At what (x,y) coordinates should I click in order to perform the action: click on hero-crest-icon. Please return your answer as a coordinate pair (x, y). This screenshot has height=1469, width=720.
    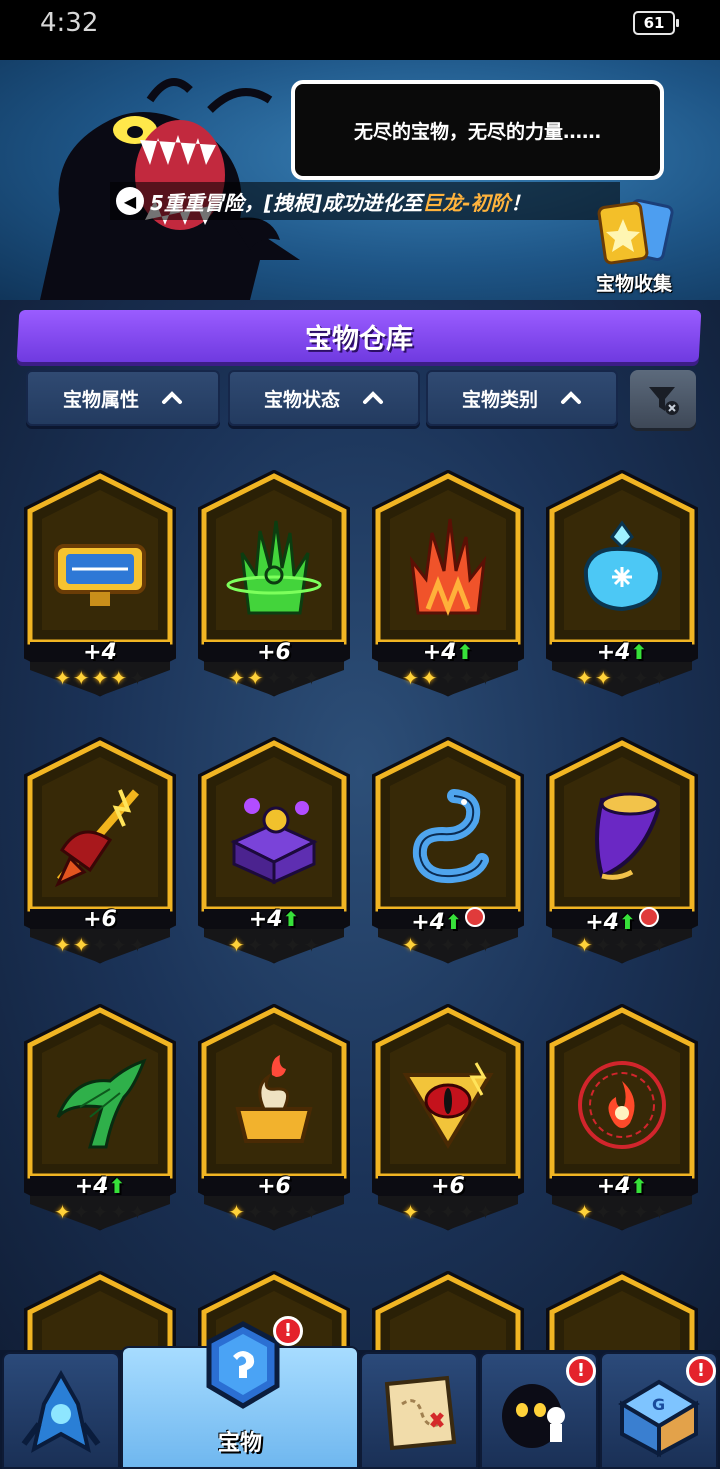
    Looking at the image, I should click on (61, 1411).